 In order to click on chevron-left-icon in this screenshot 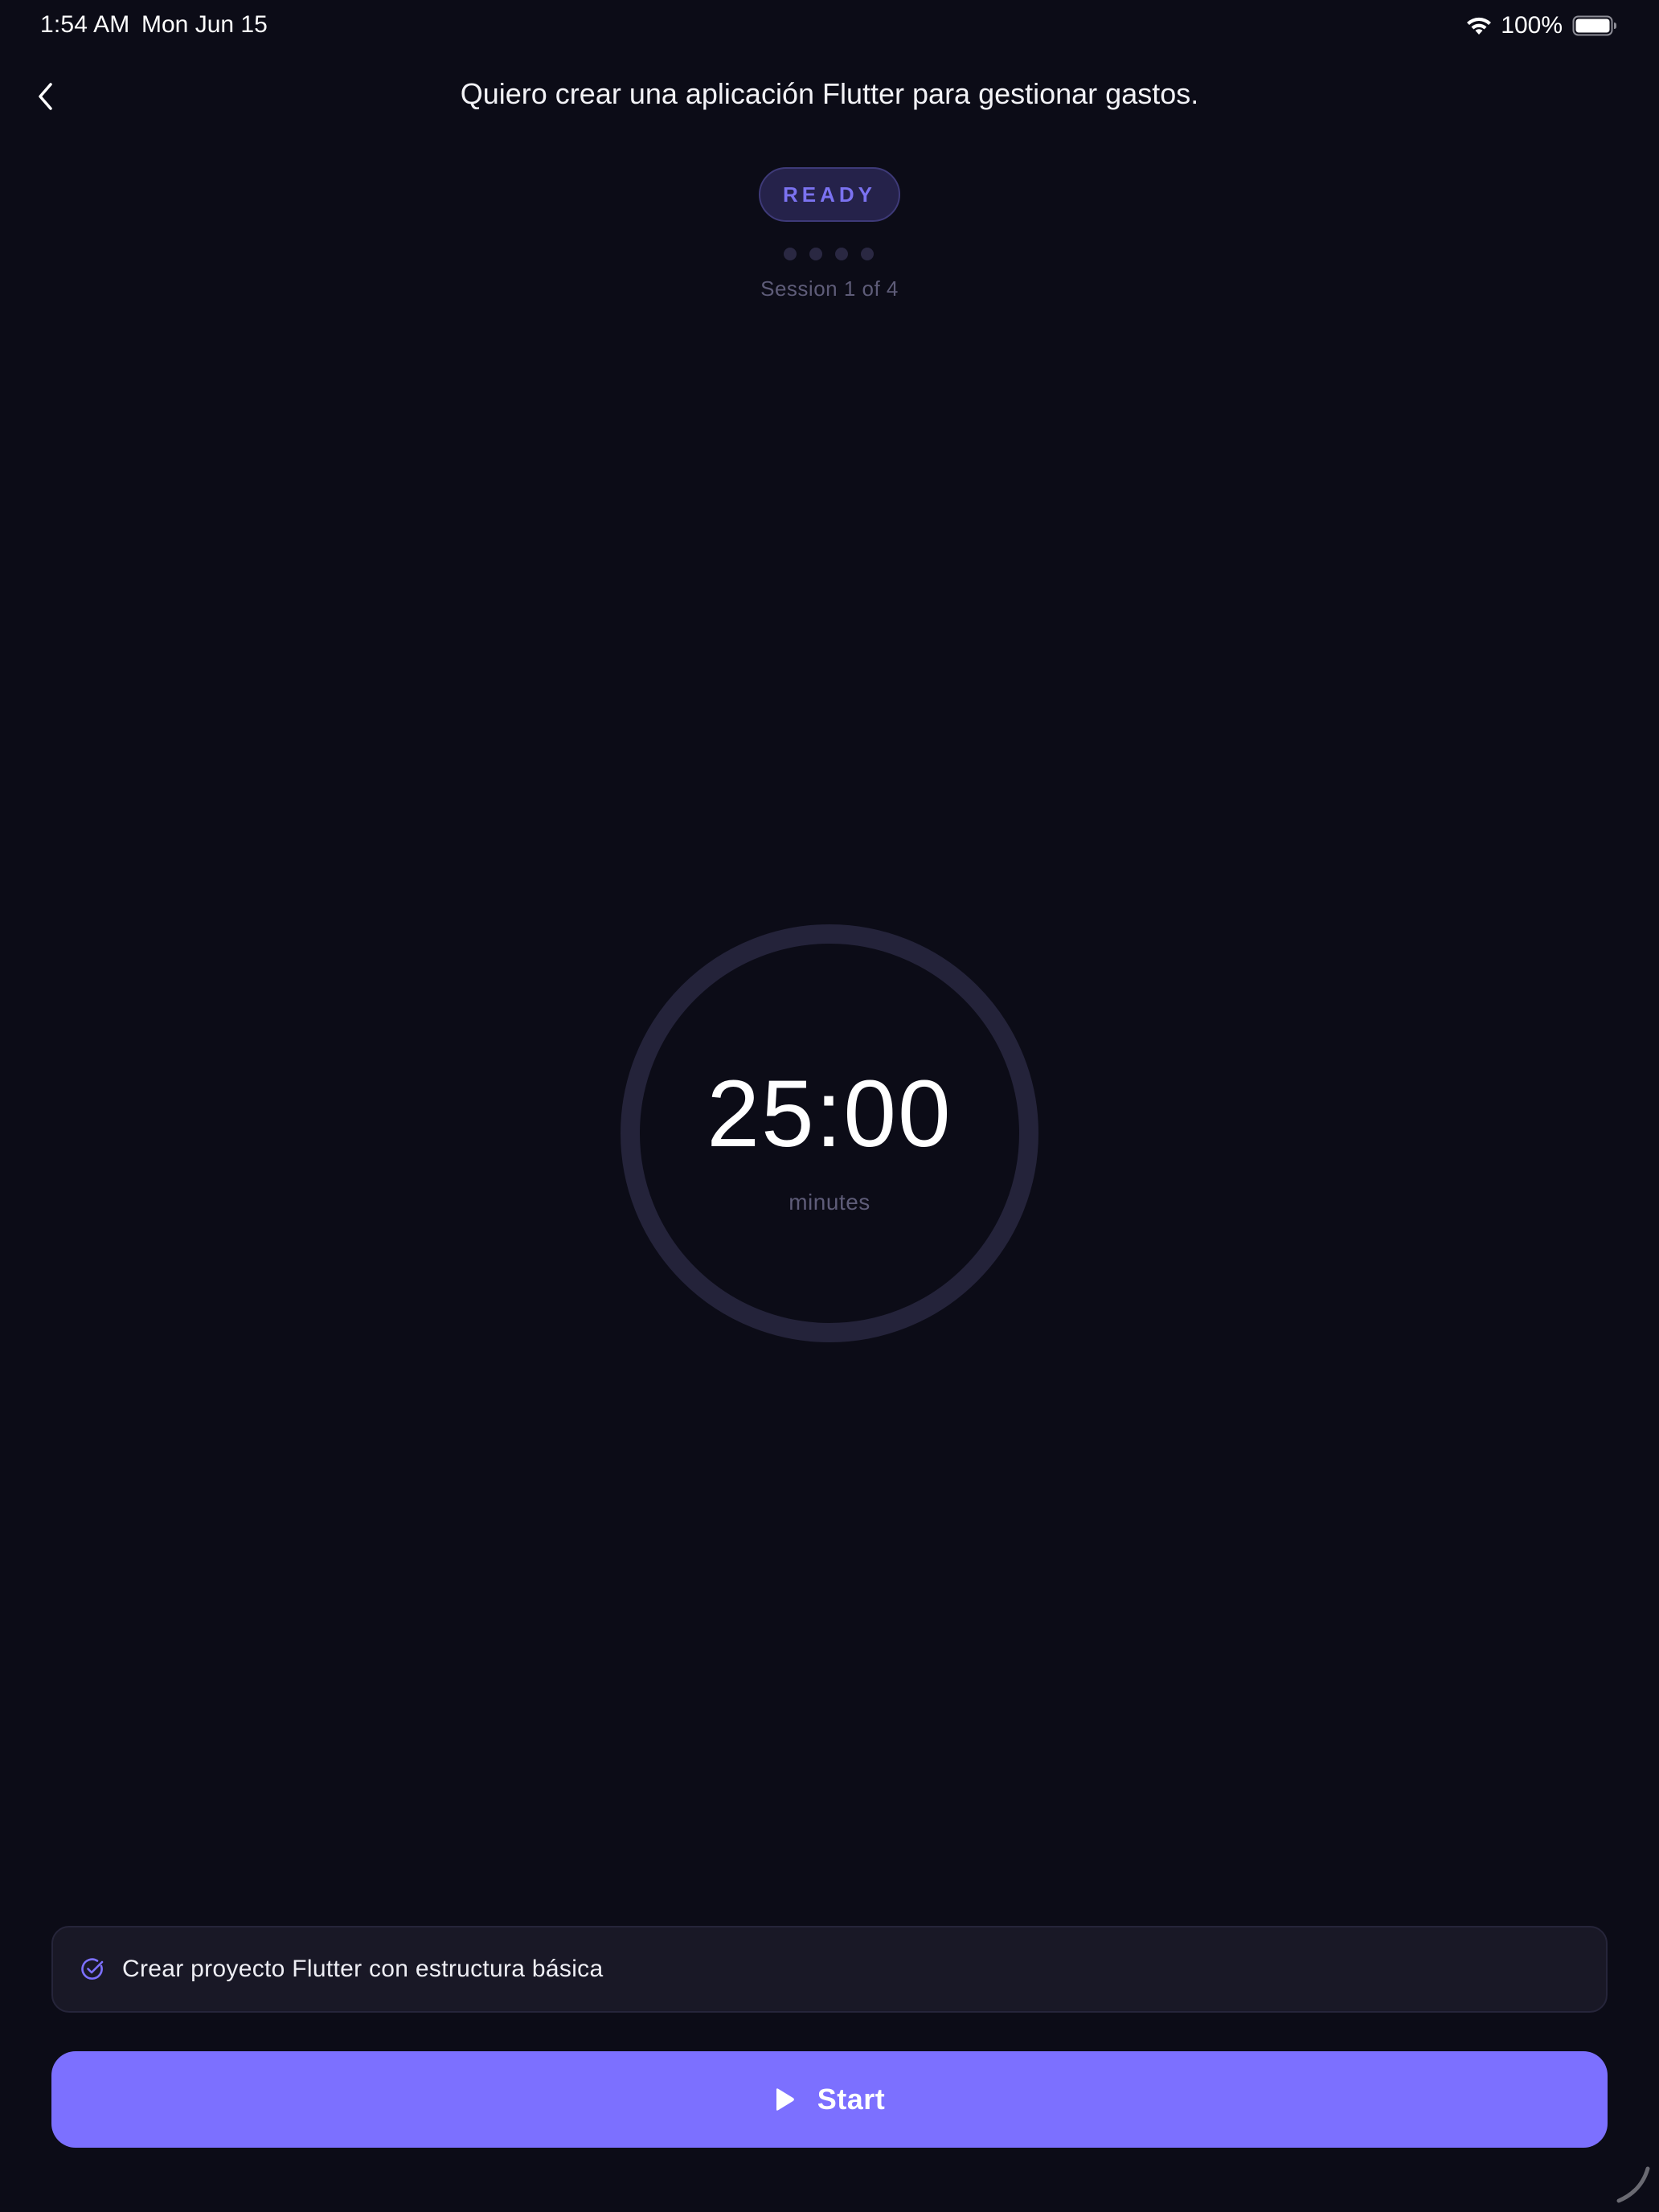, I will do `click(45, 96)`.